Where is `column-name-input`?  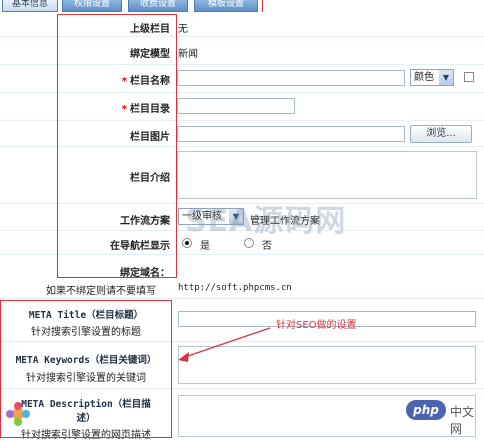
column-name-input is located at coordinates (291, 78).